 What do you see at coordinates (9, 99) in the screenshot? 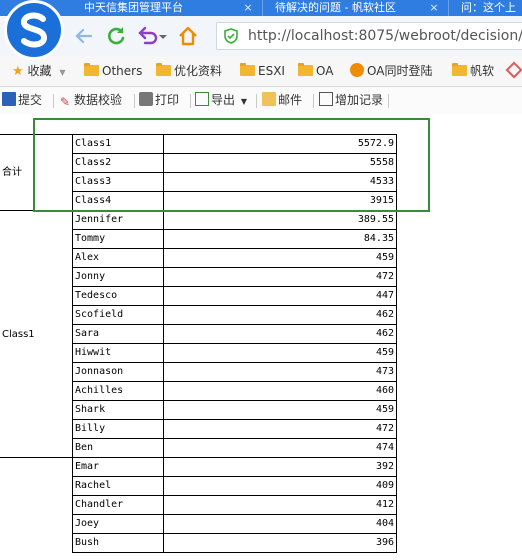
I see `save-icon` at bounding box center [9, 99].